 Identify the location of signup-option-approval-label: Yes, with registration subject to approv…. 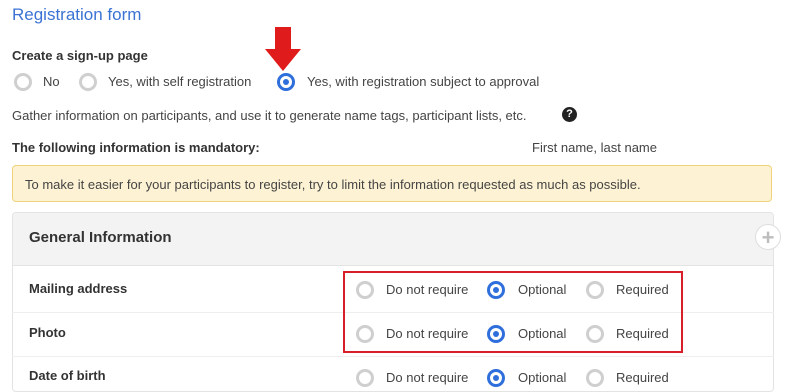
(423, 81).